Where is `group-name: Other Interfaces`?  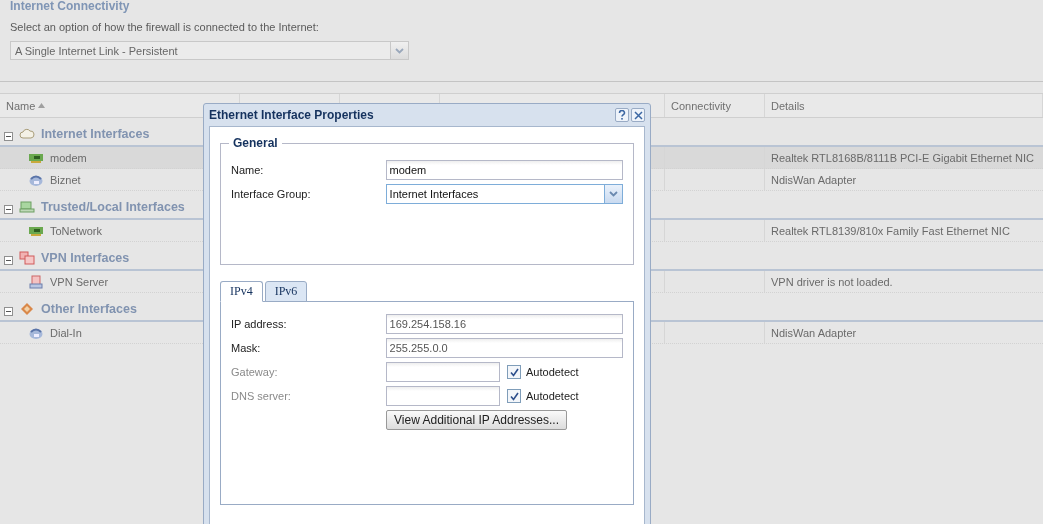 group-name: Other Interfaces is located at coordinates (89, 309).